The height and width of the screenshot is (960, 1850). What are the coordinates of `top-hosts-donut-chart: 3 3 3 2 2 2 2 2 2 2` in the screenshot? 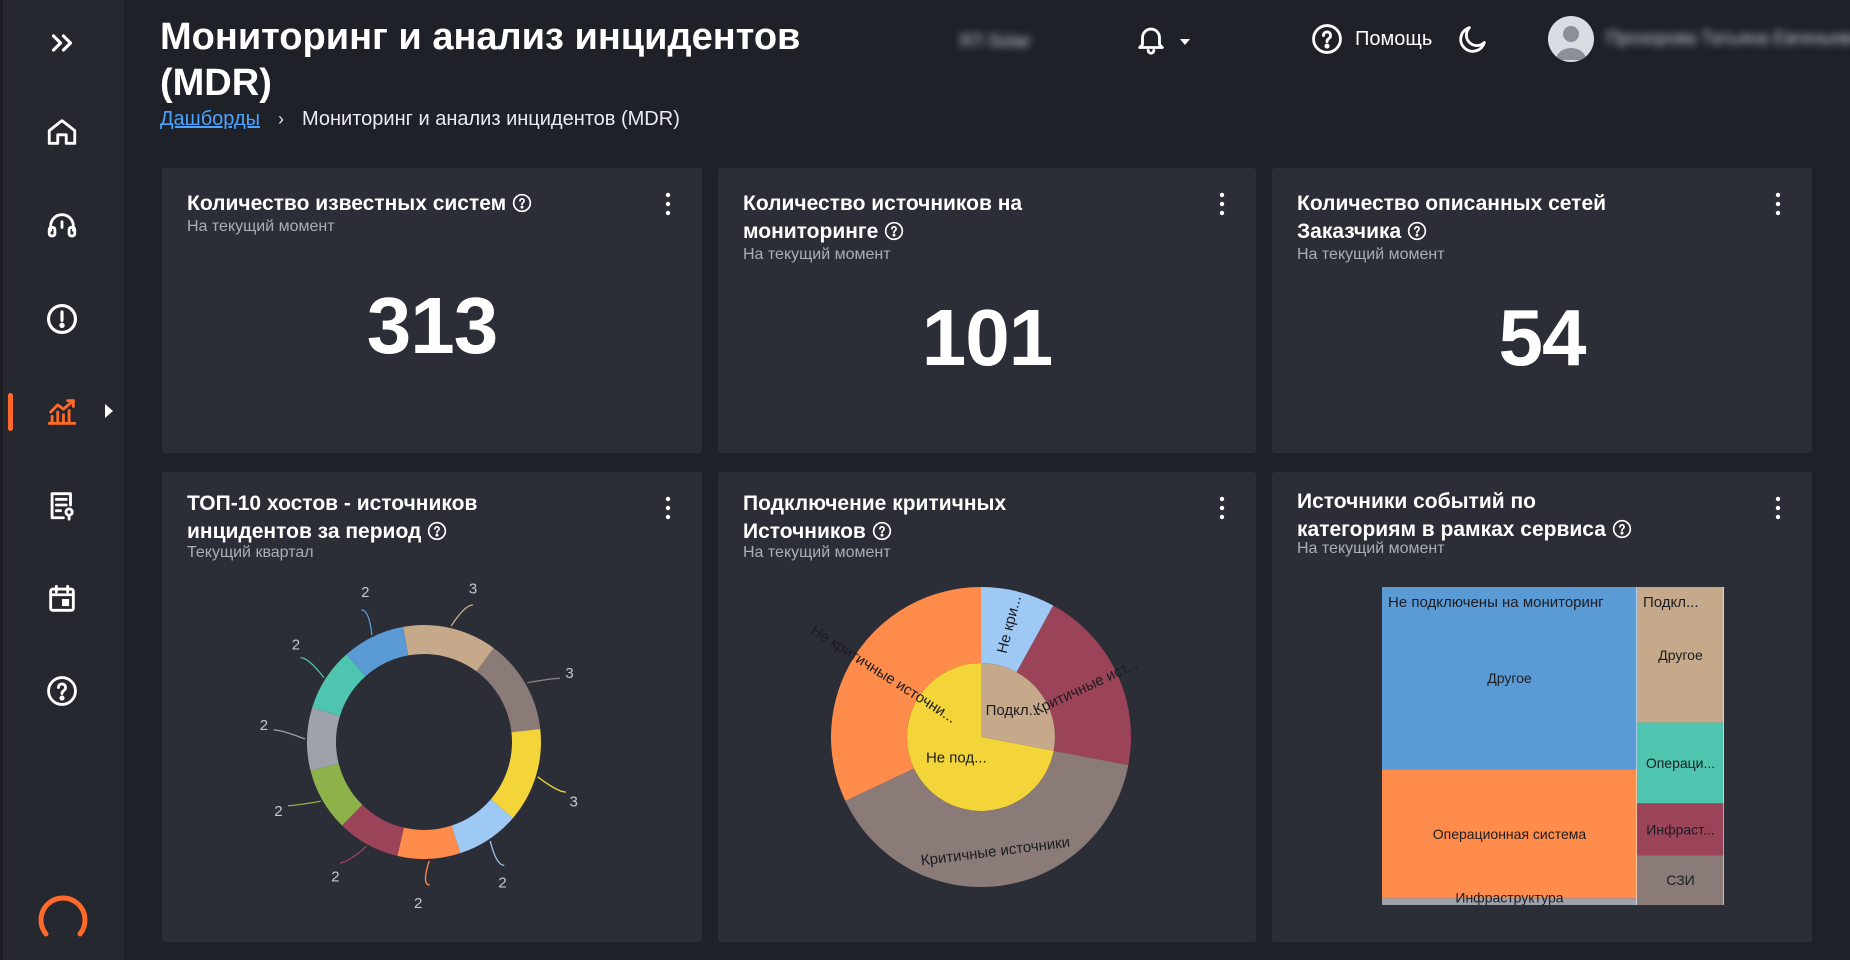 It's located at (419, 747).